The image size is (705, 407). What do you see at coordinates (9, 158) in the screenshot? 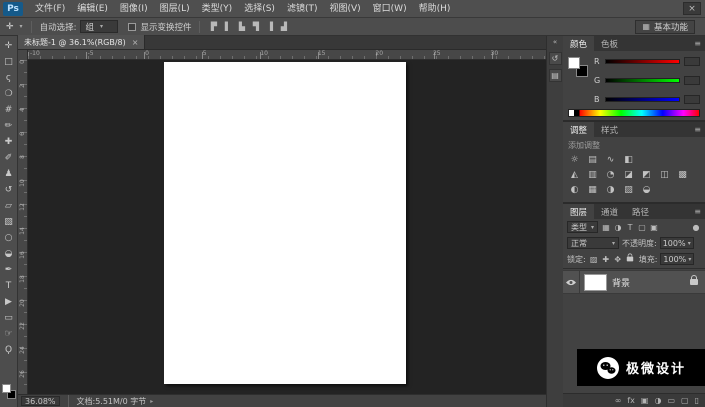
I see `brush-tool: ✐` at bounding box center [9, 158].